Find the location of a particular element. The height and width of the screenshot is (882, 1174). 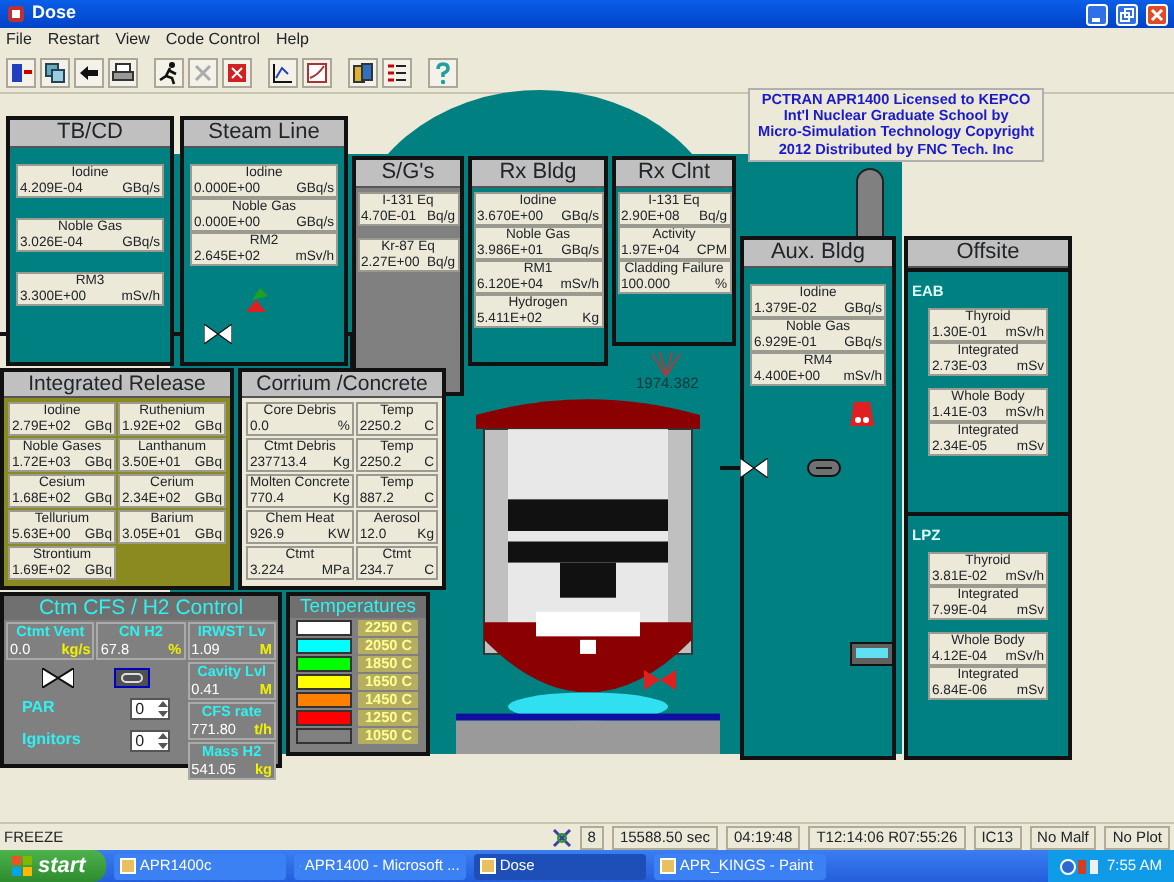

spinner-label: Ignitors is located at coordinates (51, 740).